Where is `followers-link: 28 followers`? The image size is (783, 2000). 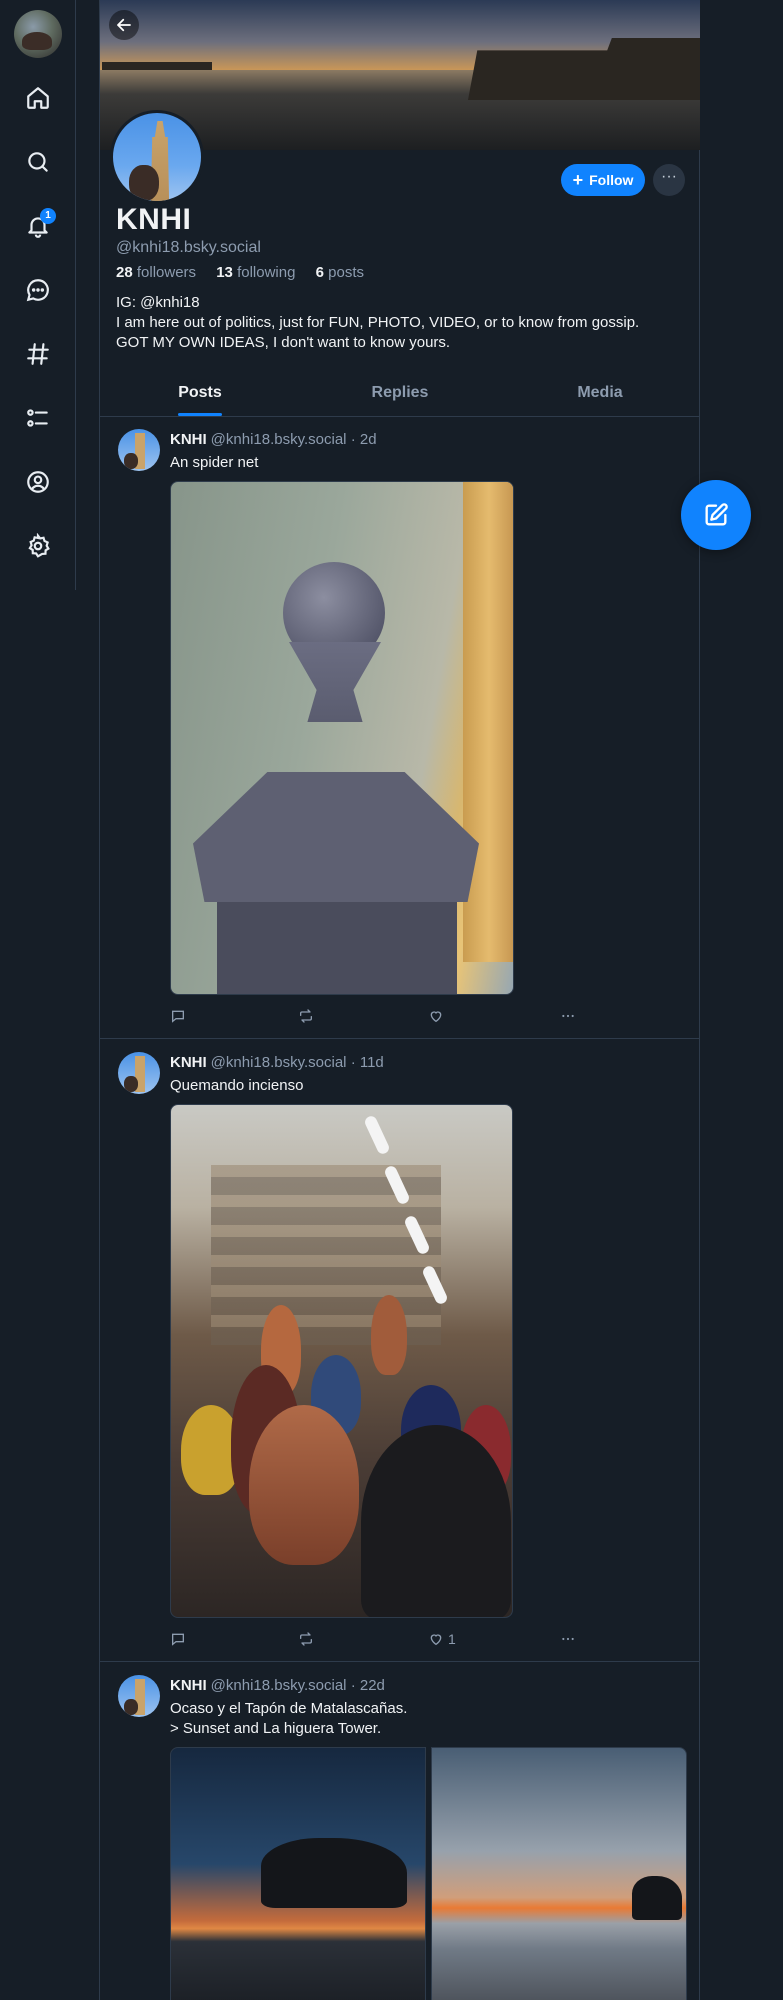 followers-link: 28 followers is located at coordinates (160, 272).